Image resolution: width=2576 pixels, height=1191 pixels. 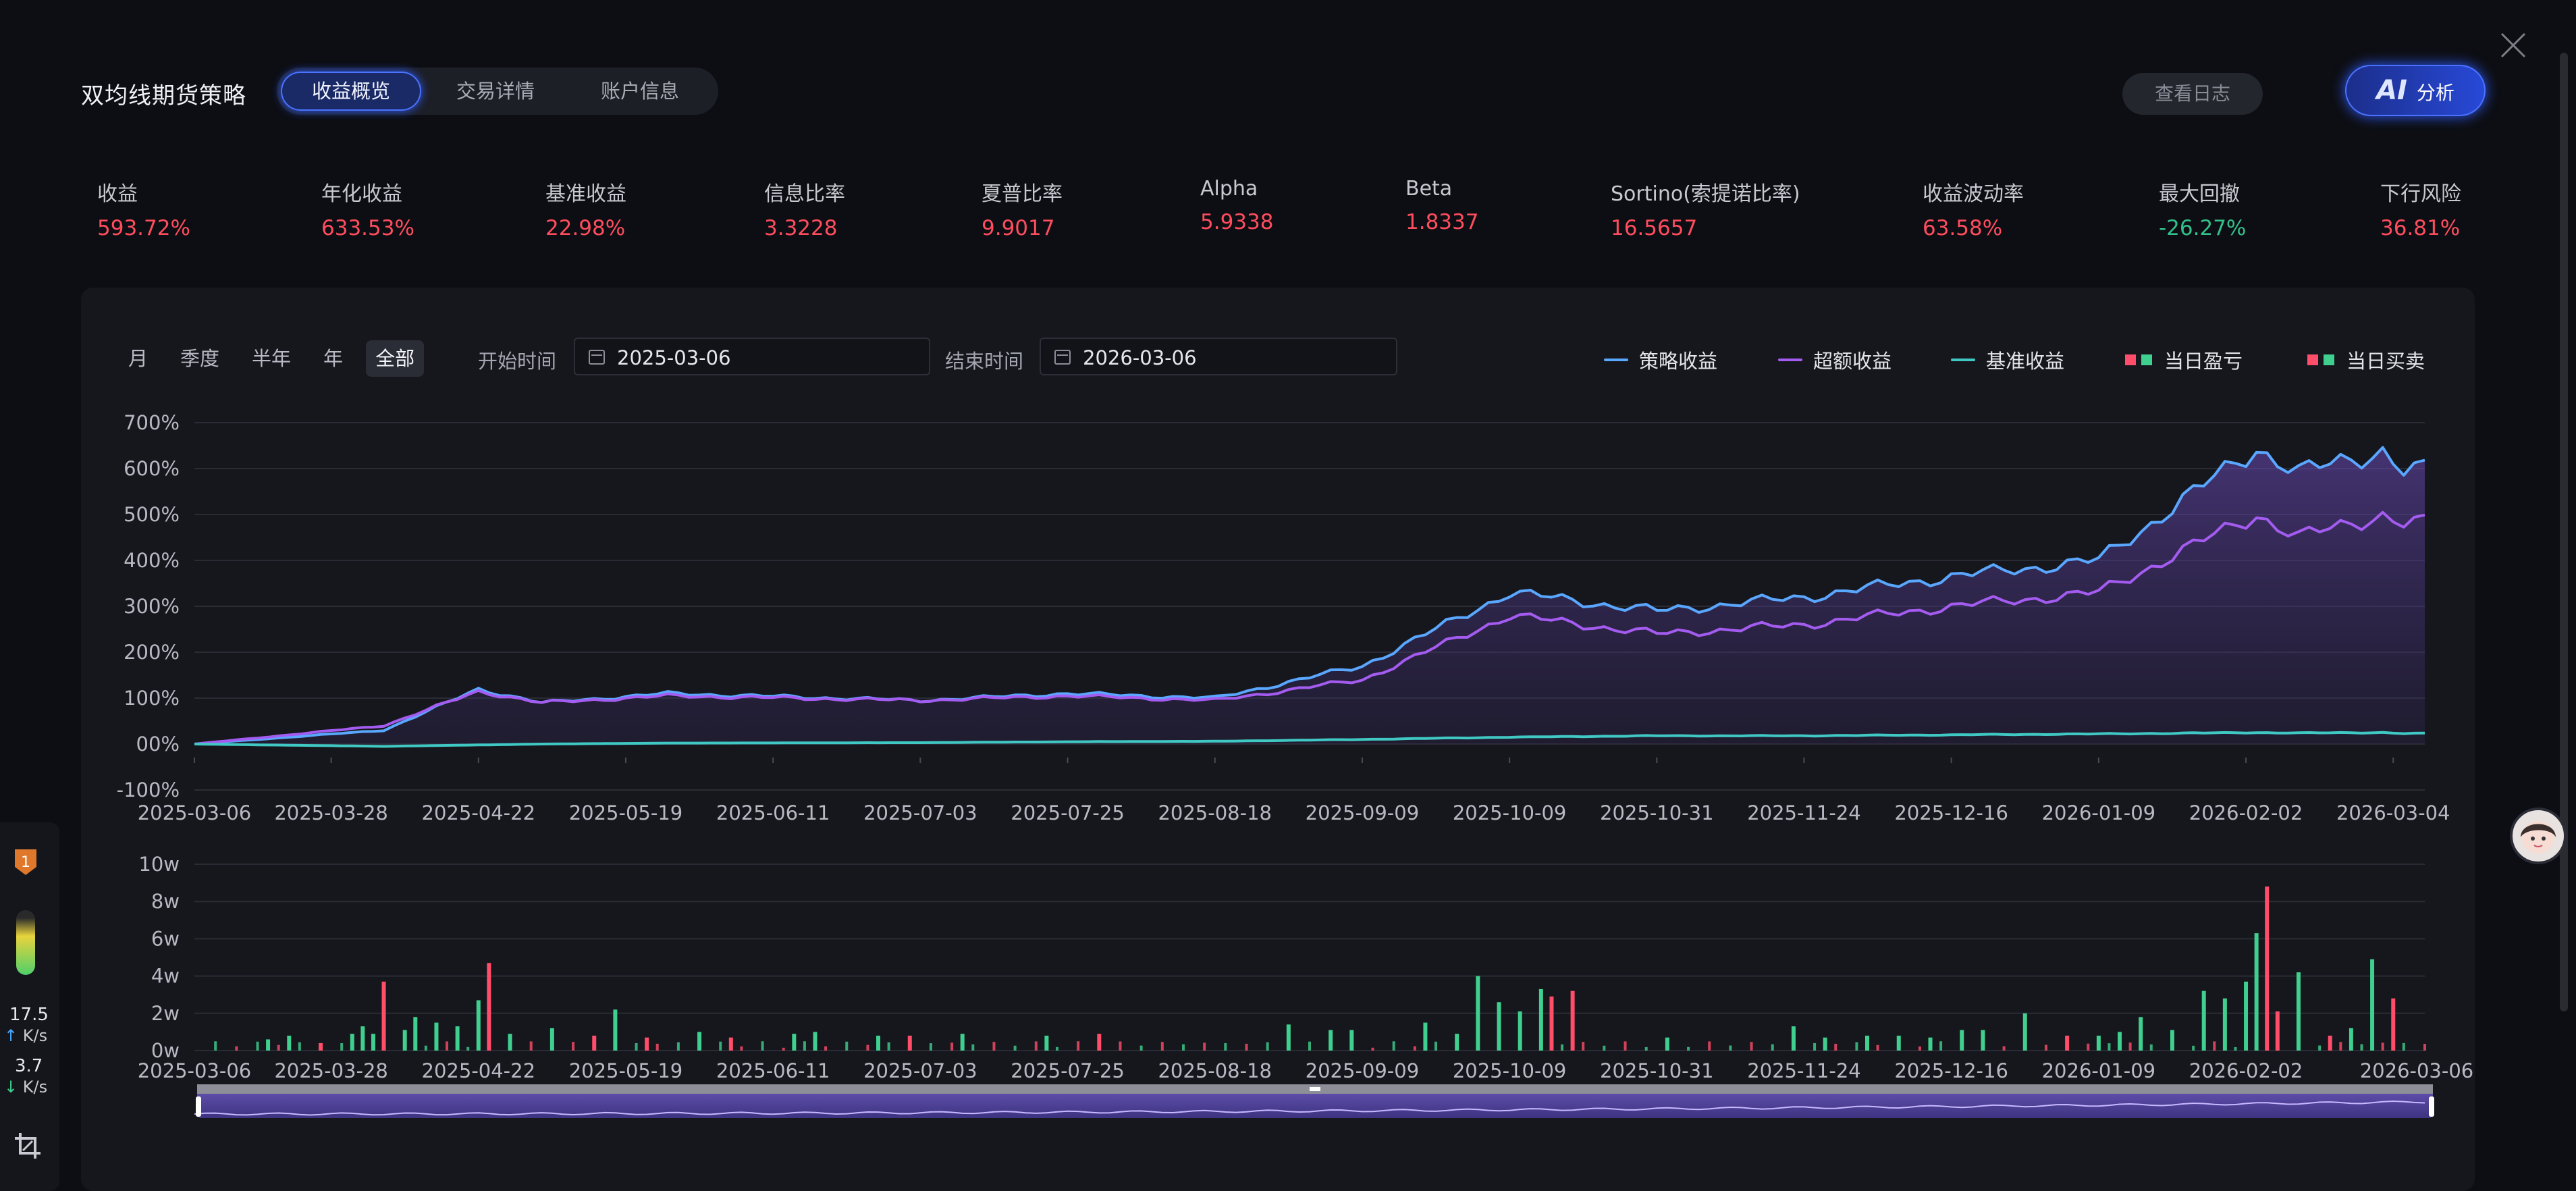 What do you see at coordinates (198, 1106) in the screenshot?
I see `zoom-handle-left` at bounding box center [198, 1106].